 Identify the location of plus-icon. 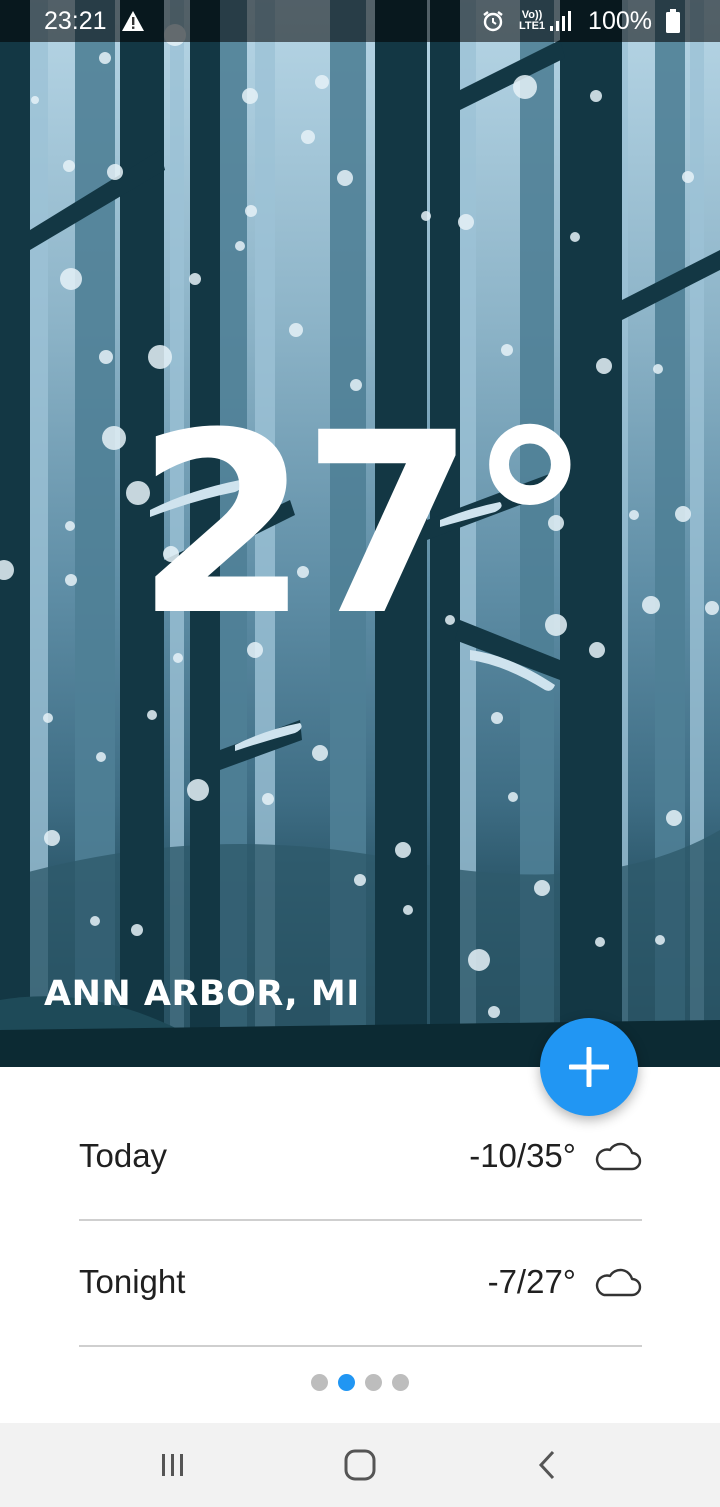
(589, 1067).